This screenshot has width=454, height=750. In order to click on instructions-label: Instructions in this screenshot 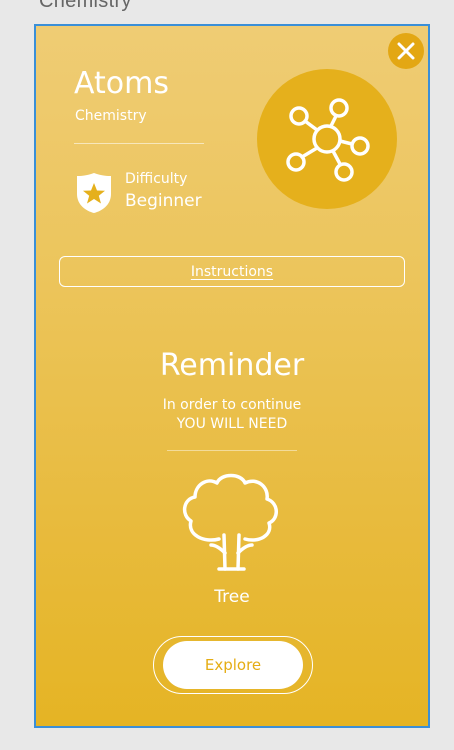, I will do `click(232, 271)`.